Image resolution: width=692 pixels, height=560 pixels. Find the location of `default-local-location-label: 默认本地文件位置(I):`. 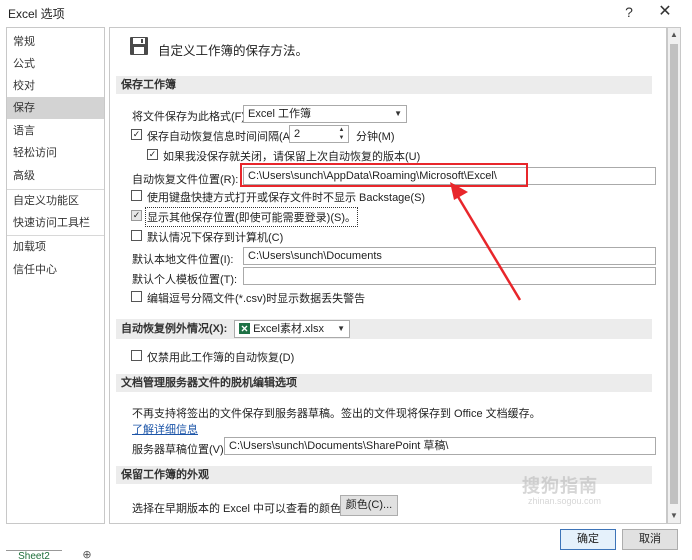

default-local-location-label: 默认本地文件位置(I): is located at coordinates (183, 260).